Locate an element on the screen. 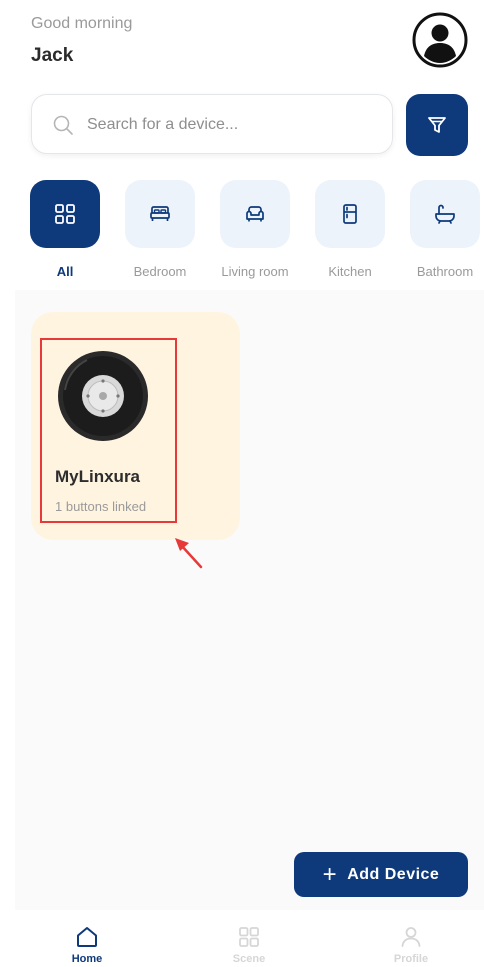 The height and width of the screenshot is (967, 484). bathtub-icon is located at coordinates (445, 214).